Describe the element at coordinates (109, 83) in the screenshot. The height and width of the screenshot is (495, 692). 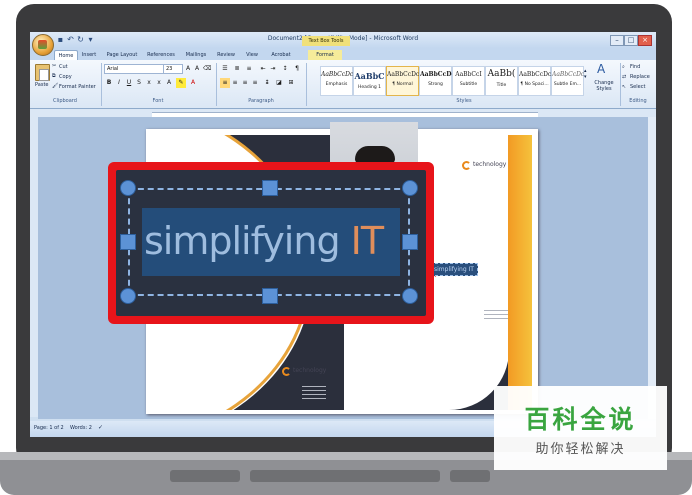
I see `bold-icon: B` at that location.